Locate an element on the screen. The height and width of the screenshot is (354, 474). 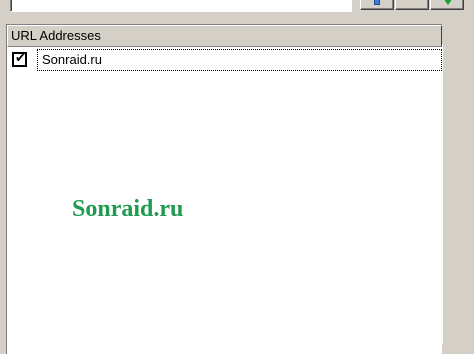
url-input is located at coordinates (181, 6).